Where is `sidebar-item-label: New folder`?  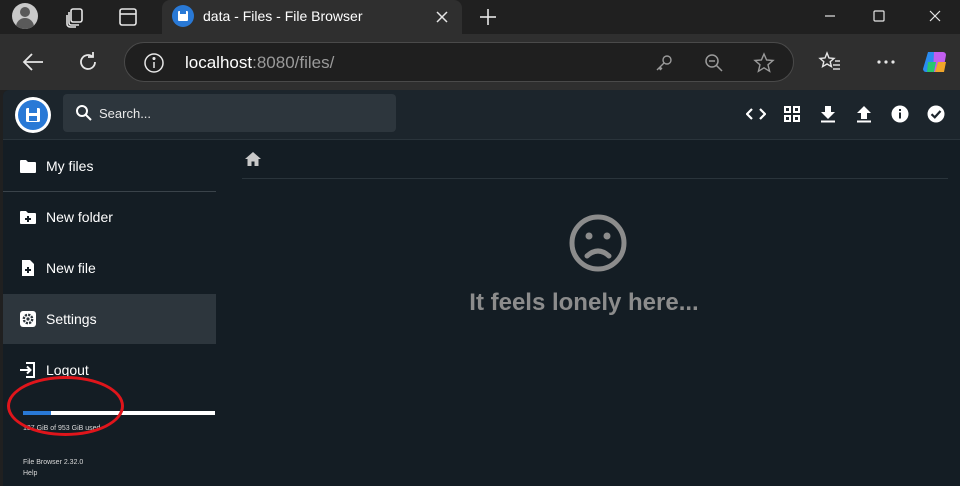 sidebar-item-label: New folder is located at coordinates (79, 217).